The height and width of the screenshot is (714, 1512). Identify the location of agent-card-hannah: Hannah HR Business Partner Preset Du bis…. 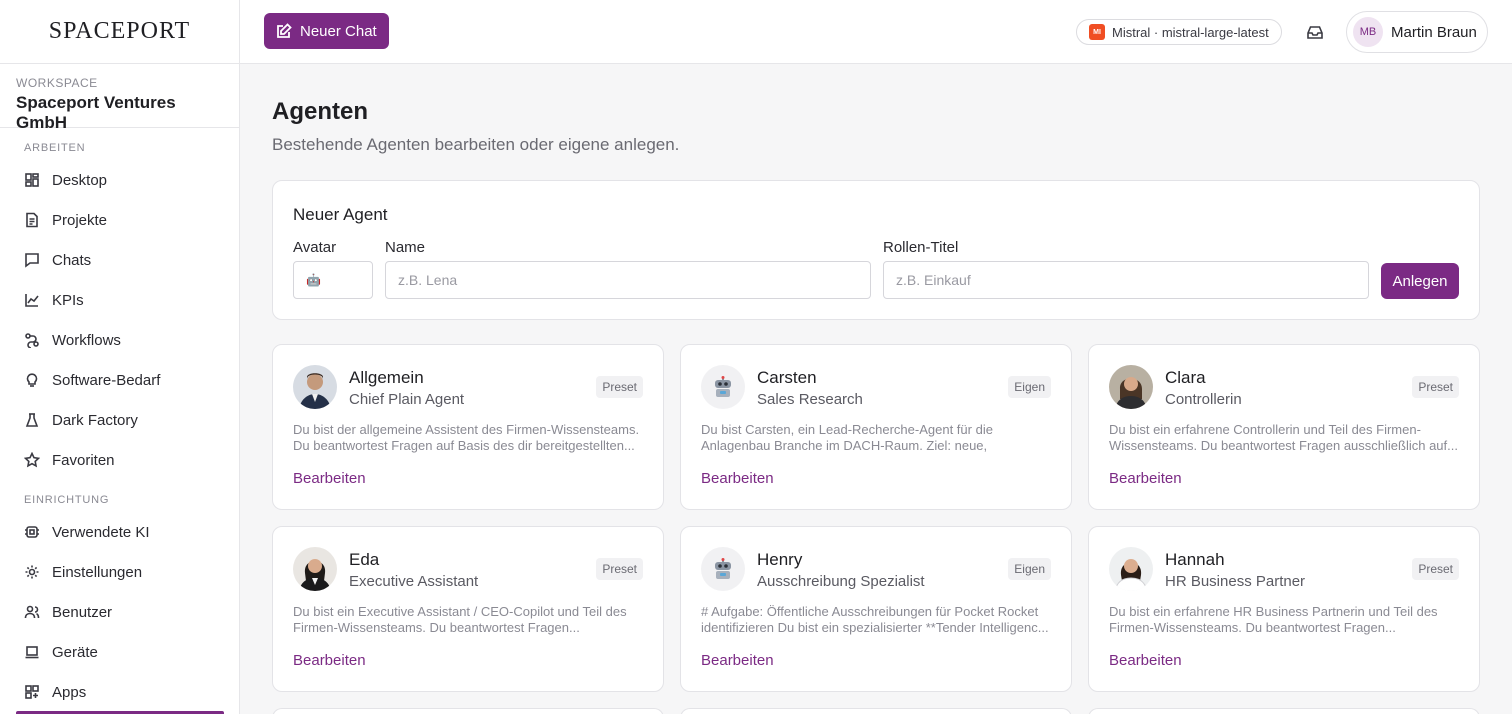
(1284, 609).